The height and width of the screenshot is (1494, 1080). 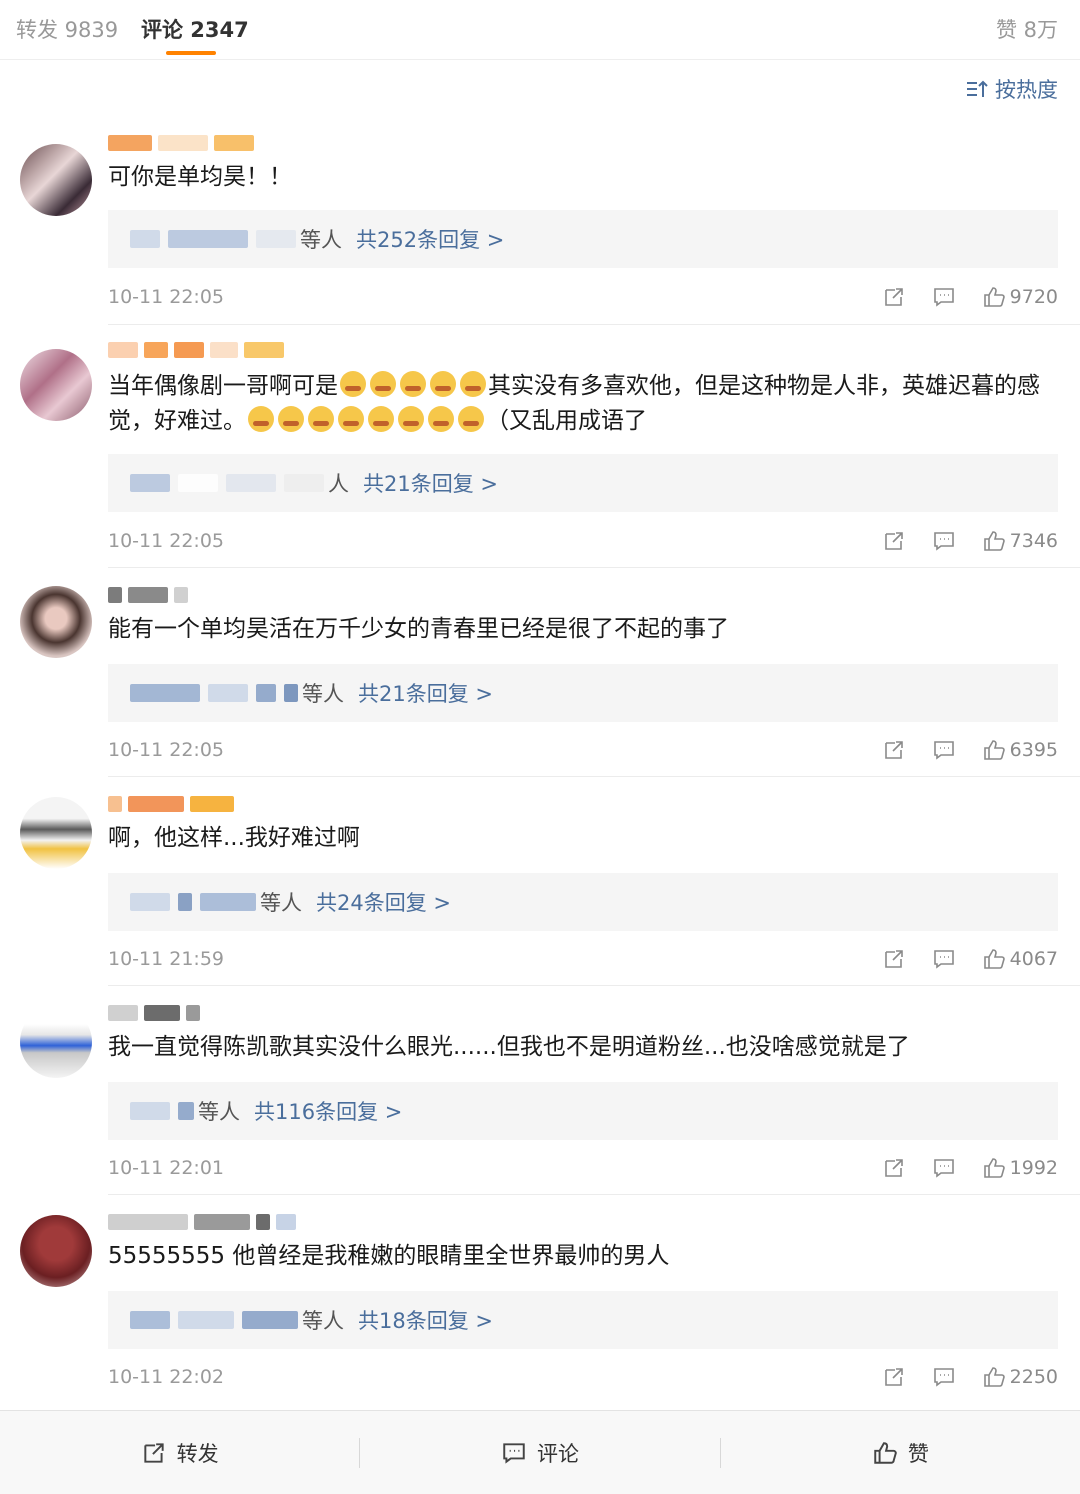 I want to click on reply-summary: 等人 共24条回复 >, so click(x=583, y=902).